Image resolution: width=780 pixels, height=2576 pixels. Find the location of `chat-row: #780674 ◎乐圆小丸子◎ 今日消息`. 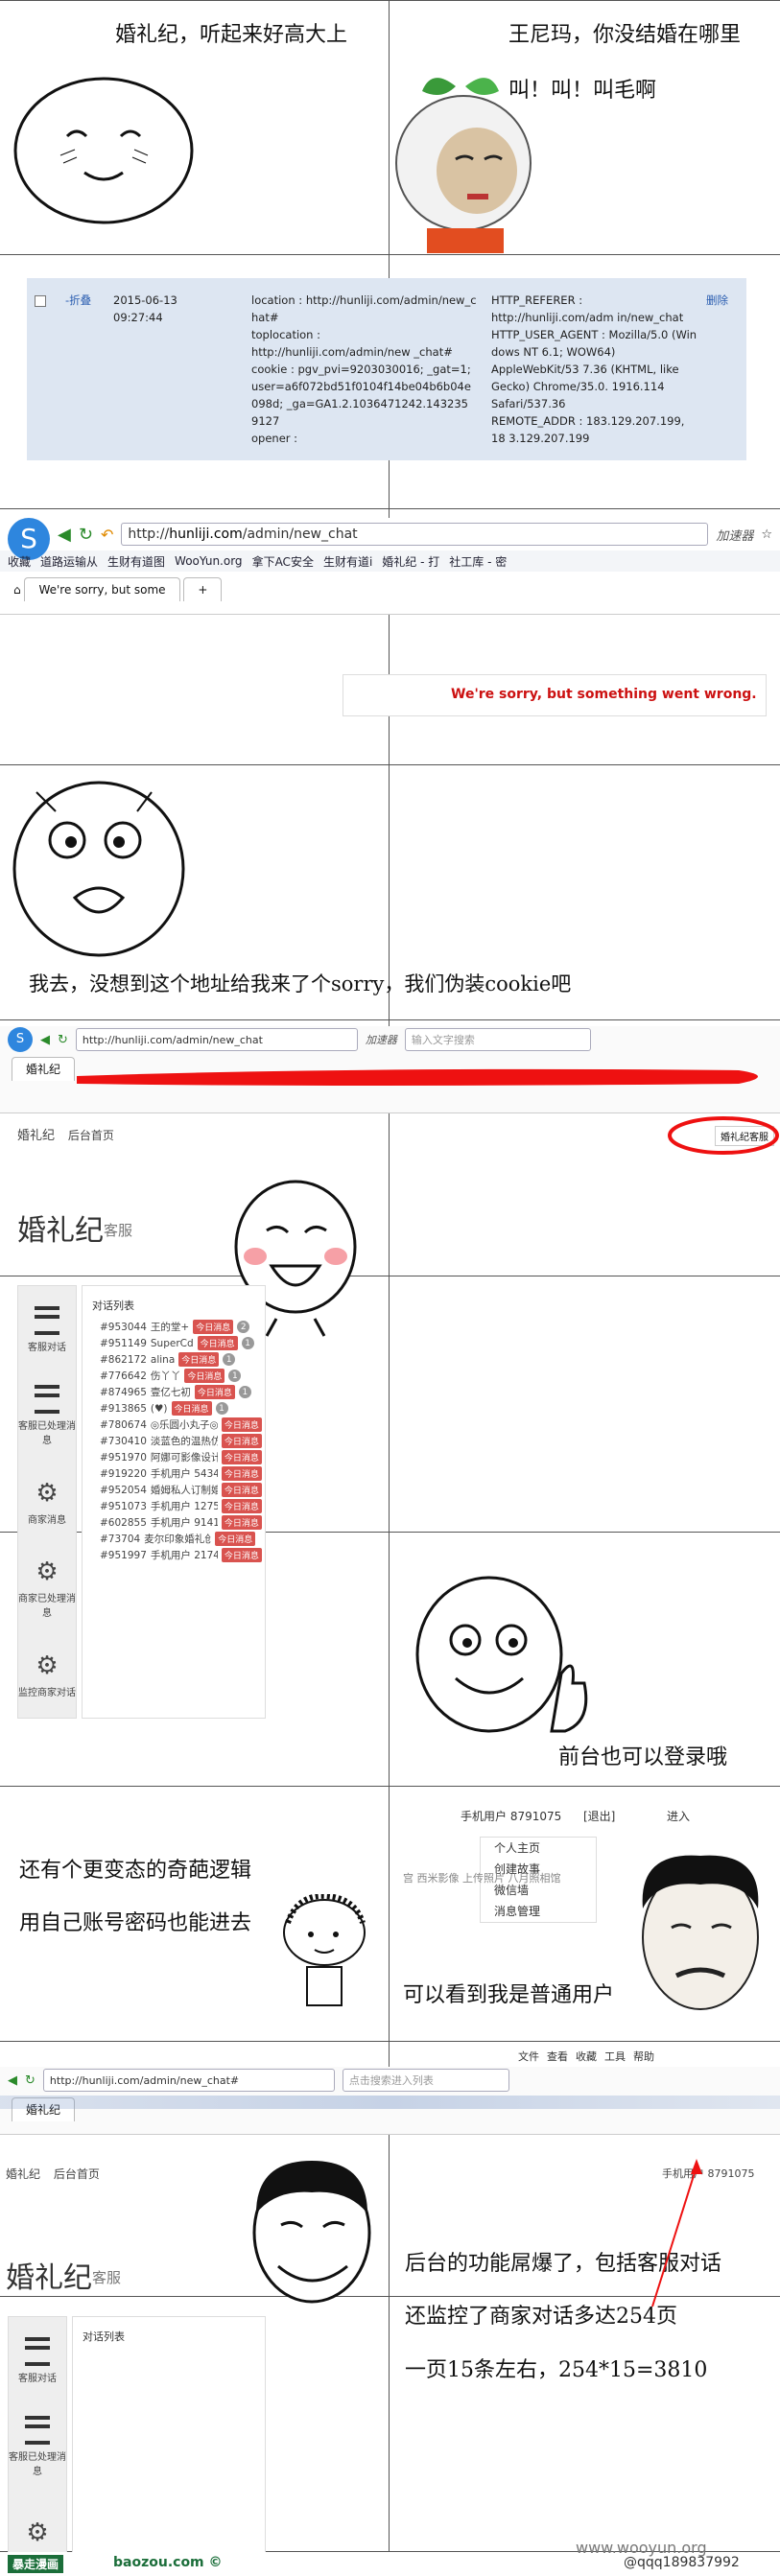

chat-row: #780674 ◎乐圆小丸子◎ 今日消息 is located at coordinates (174, 1425).